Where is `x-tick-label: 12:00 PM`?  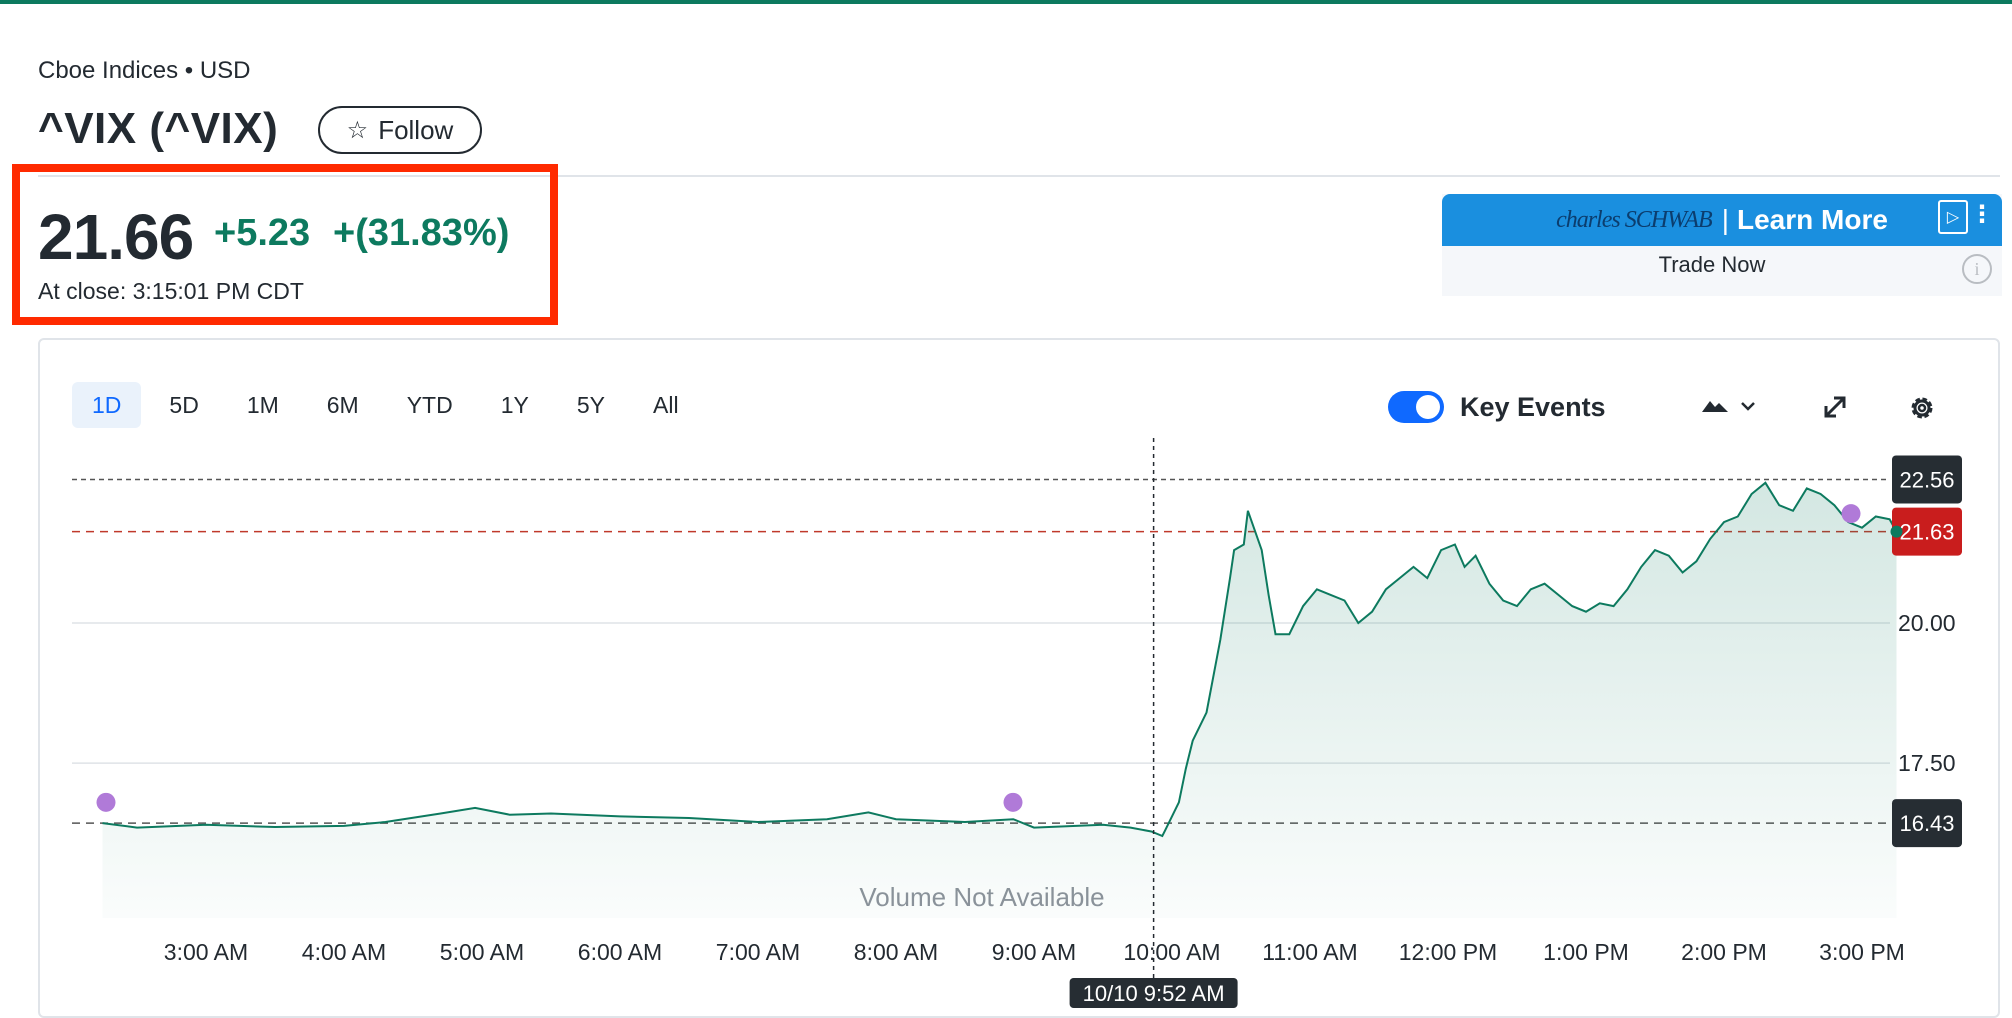
x-tick-label: 12:00 PM is located at coordinates (1448, 952).